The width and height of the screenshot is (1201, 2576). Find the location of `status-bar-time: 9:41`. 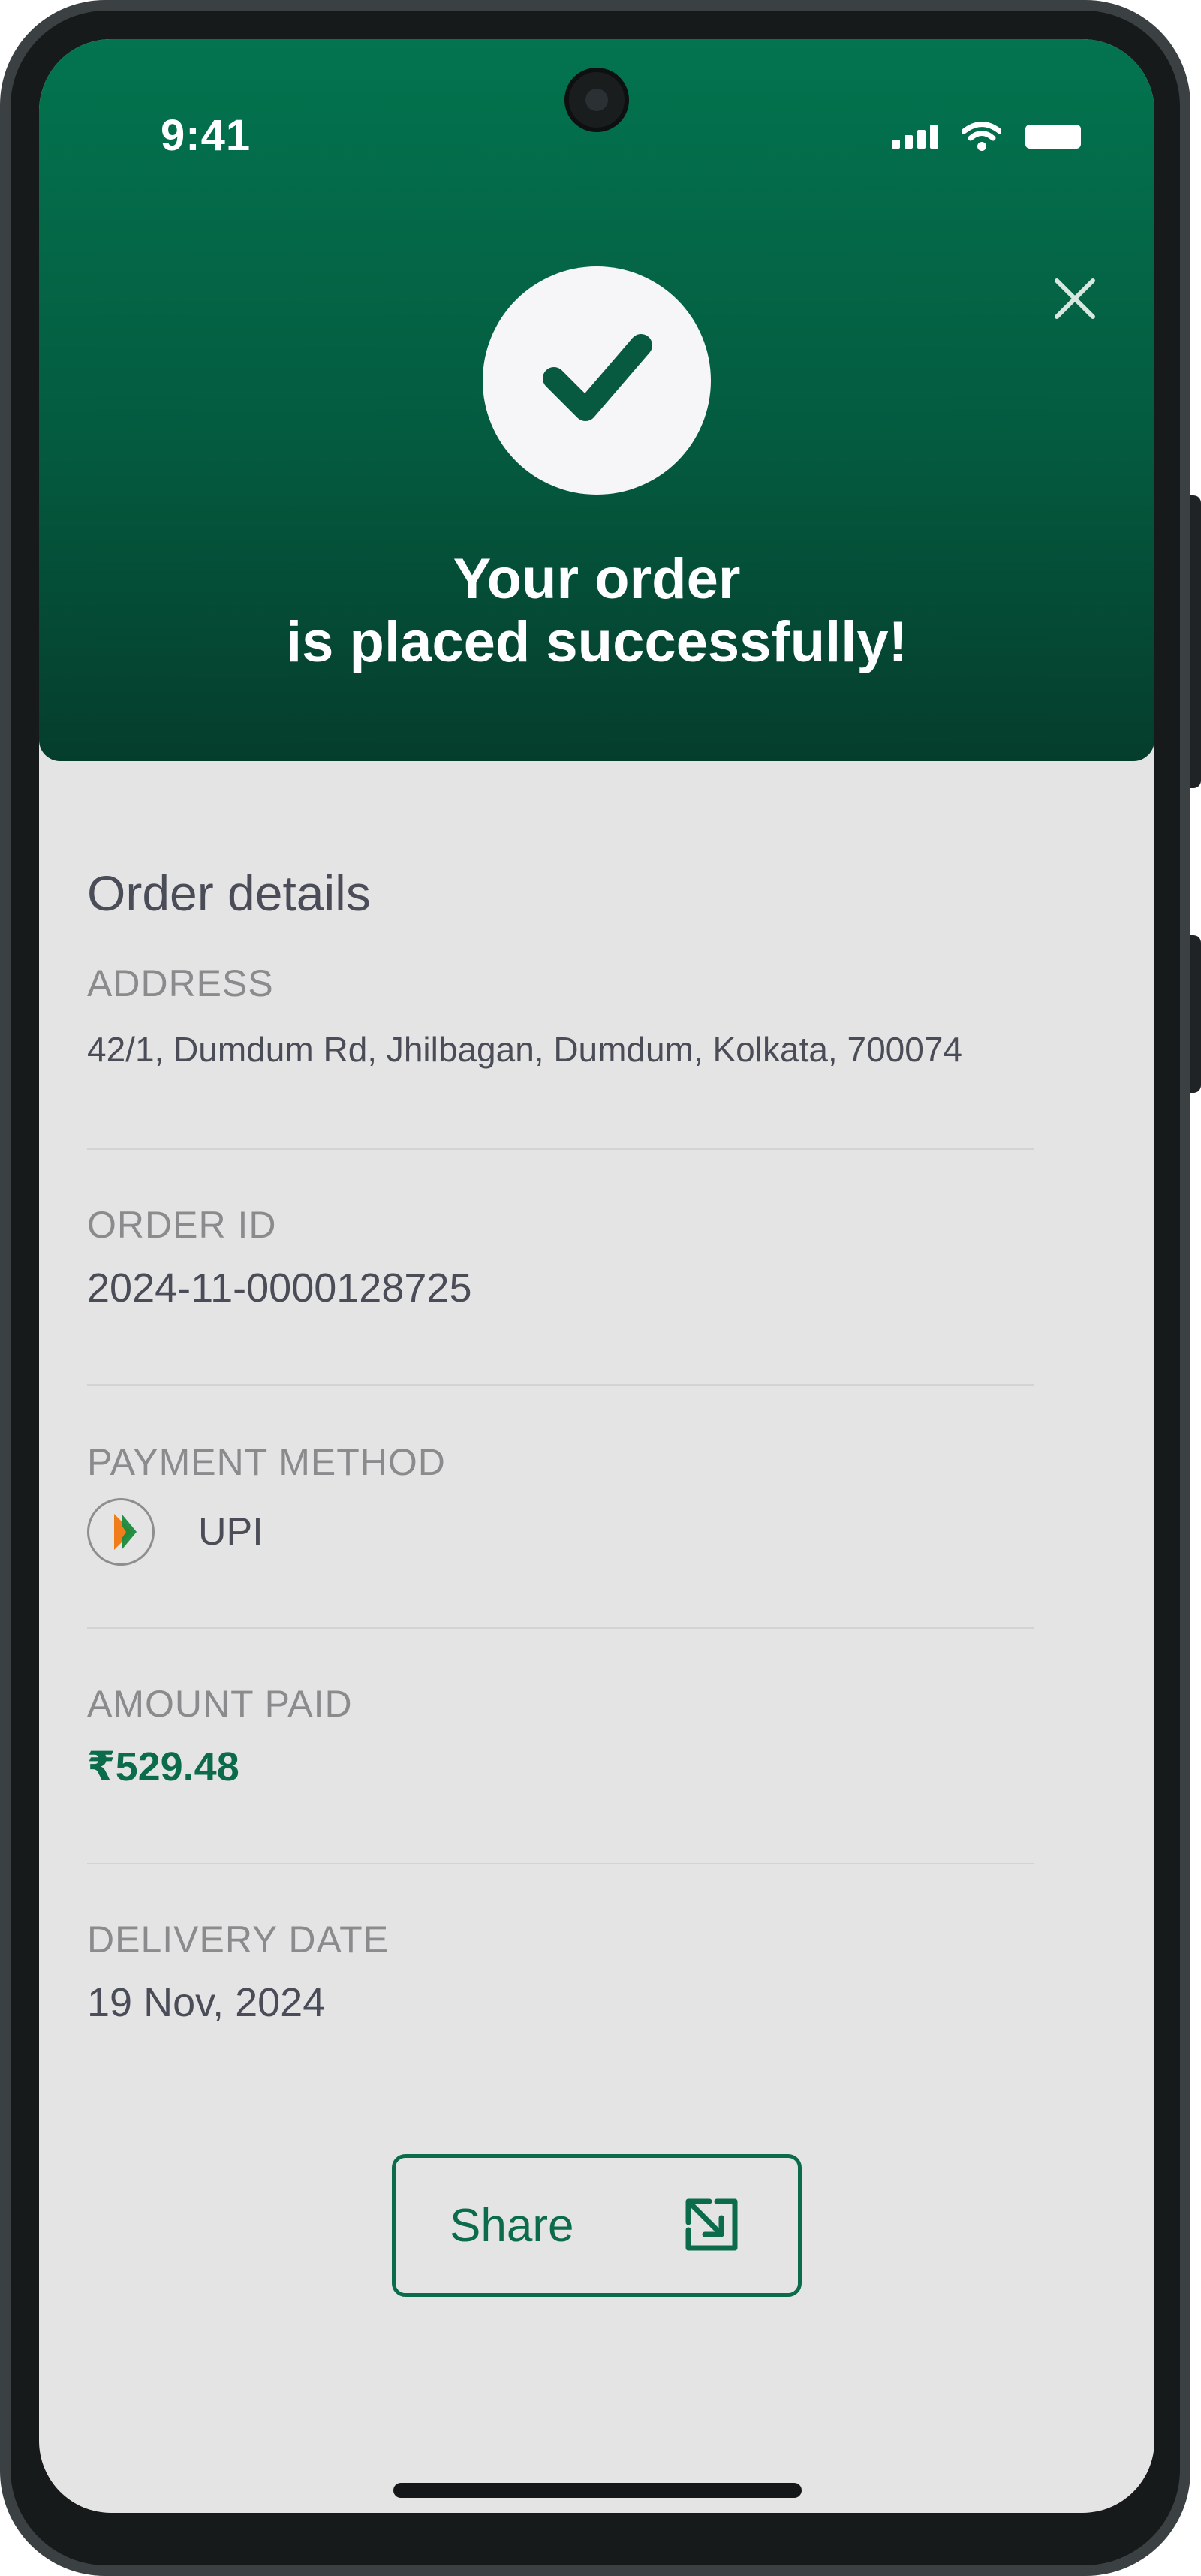

status-bar-time: 9:41 is located at coordinates (206, 135).